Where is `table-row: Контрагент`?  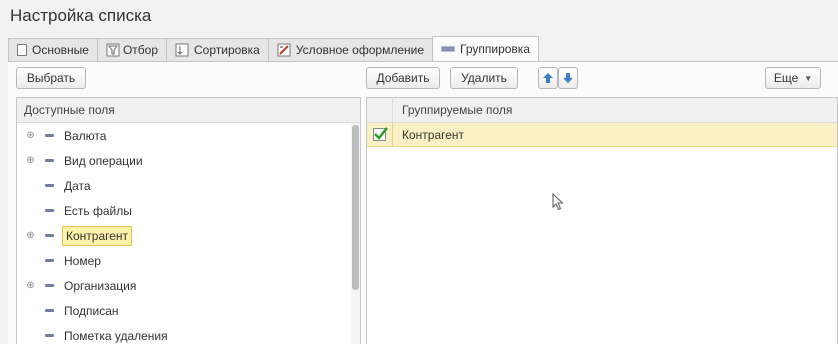 table-row: Контрагент is located at coordinates (602, 135).